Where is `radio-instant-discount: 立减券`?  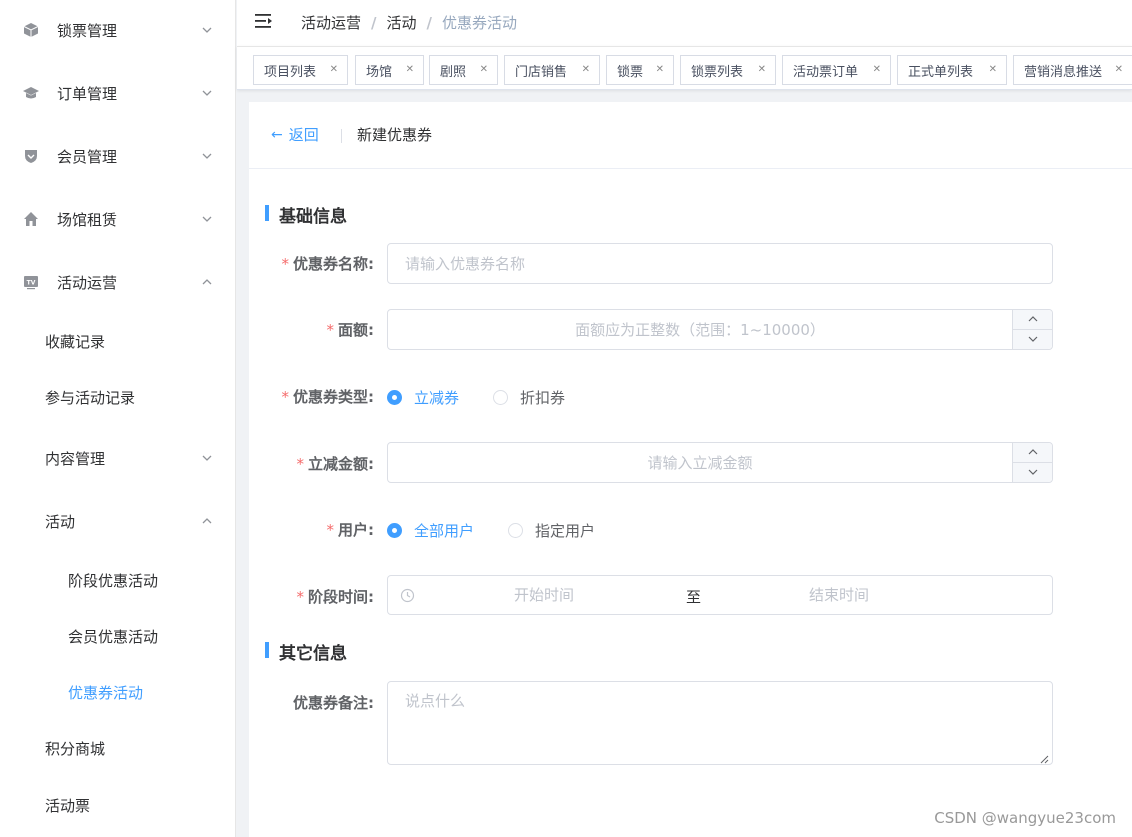 radio-instant-discount: 立减券 is located at coordinates (423, 397).